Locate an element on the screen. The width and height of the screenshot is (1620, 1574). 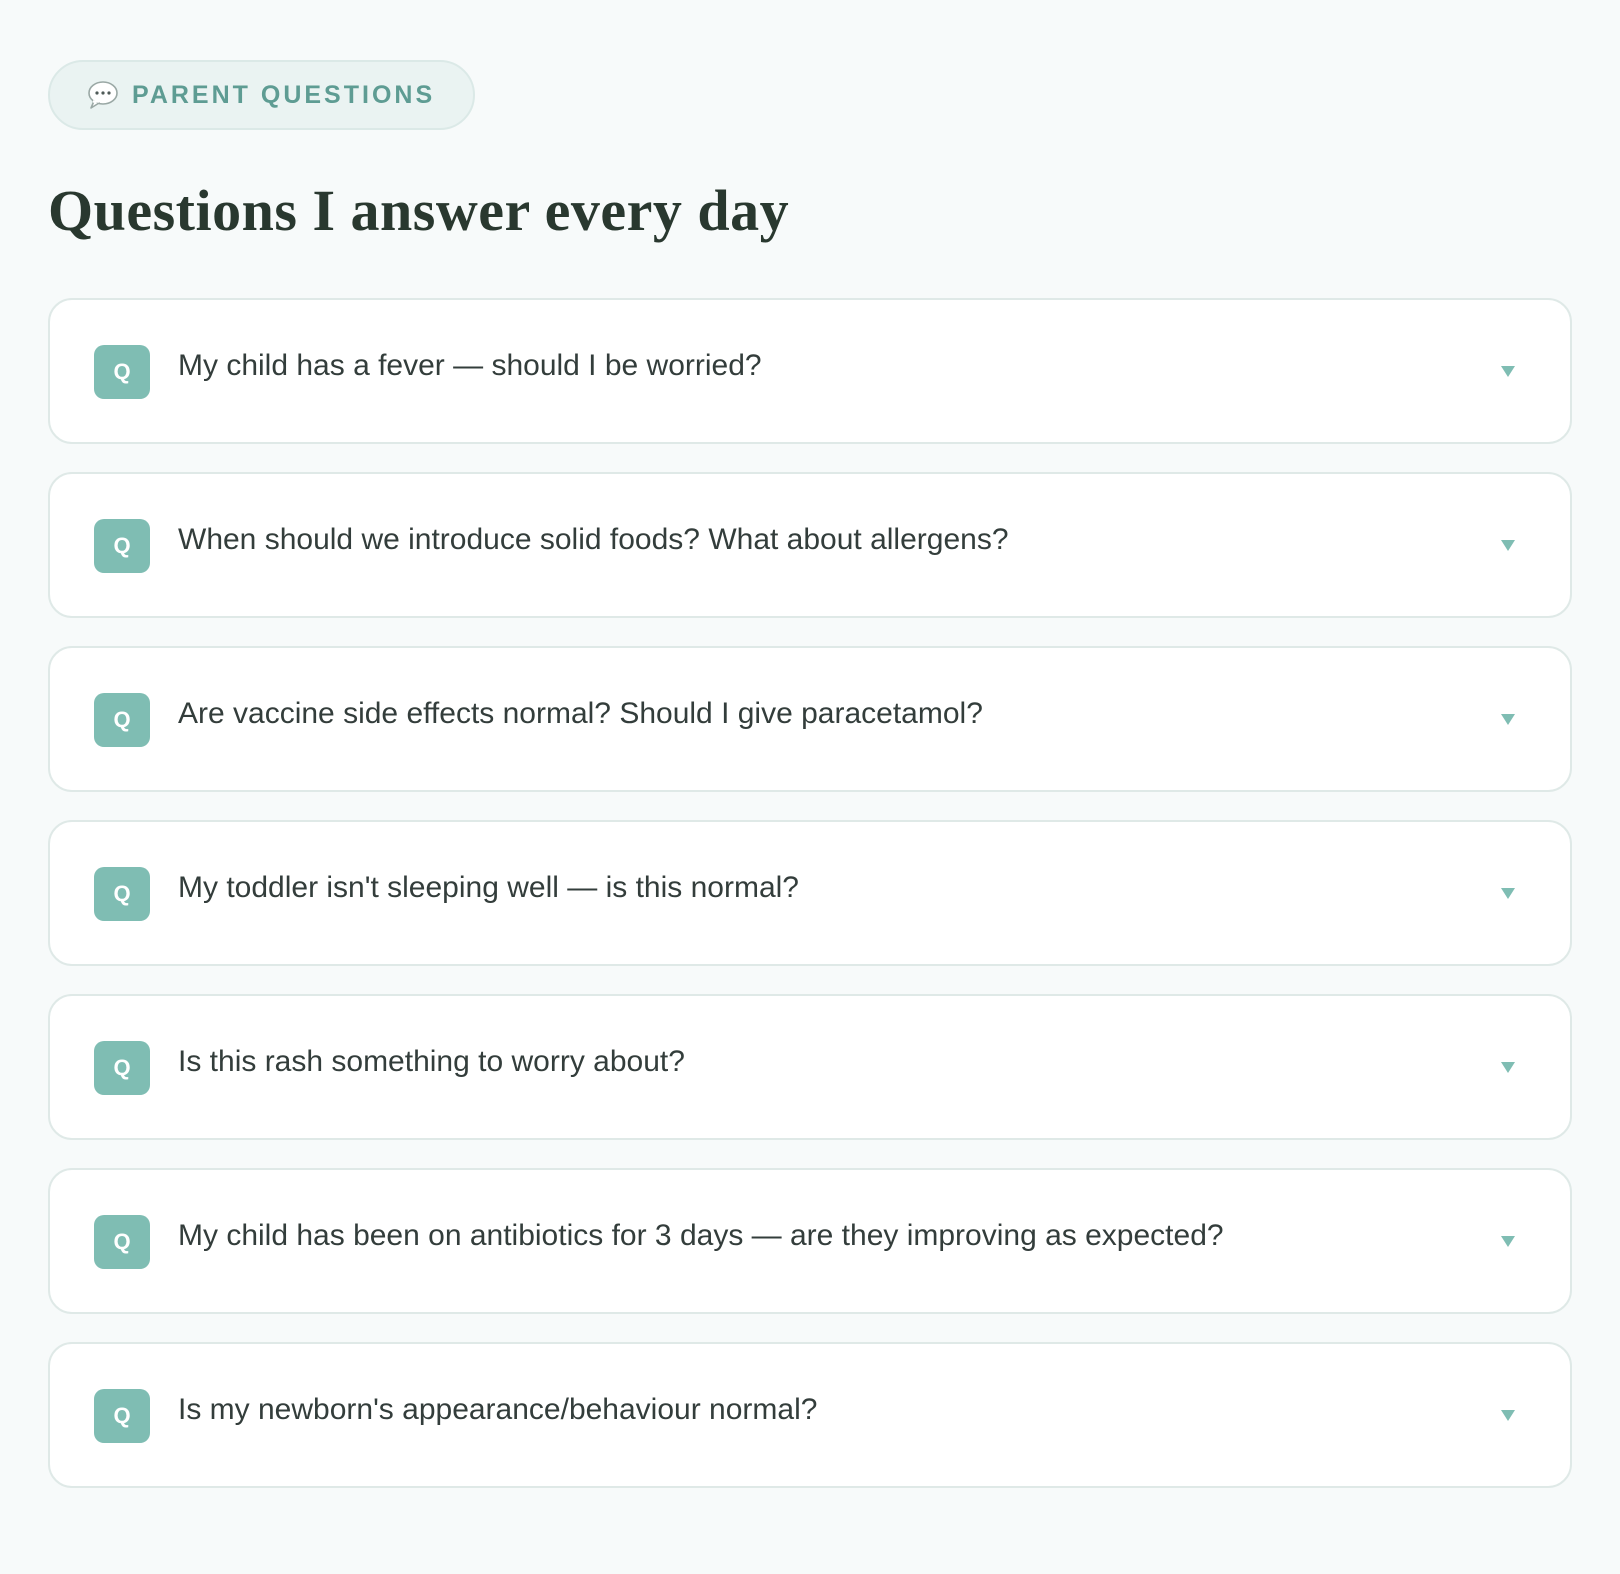
section-badge-label: PARENT QUESTIONS is located at coordinates (284, 94).